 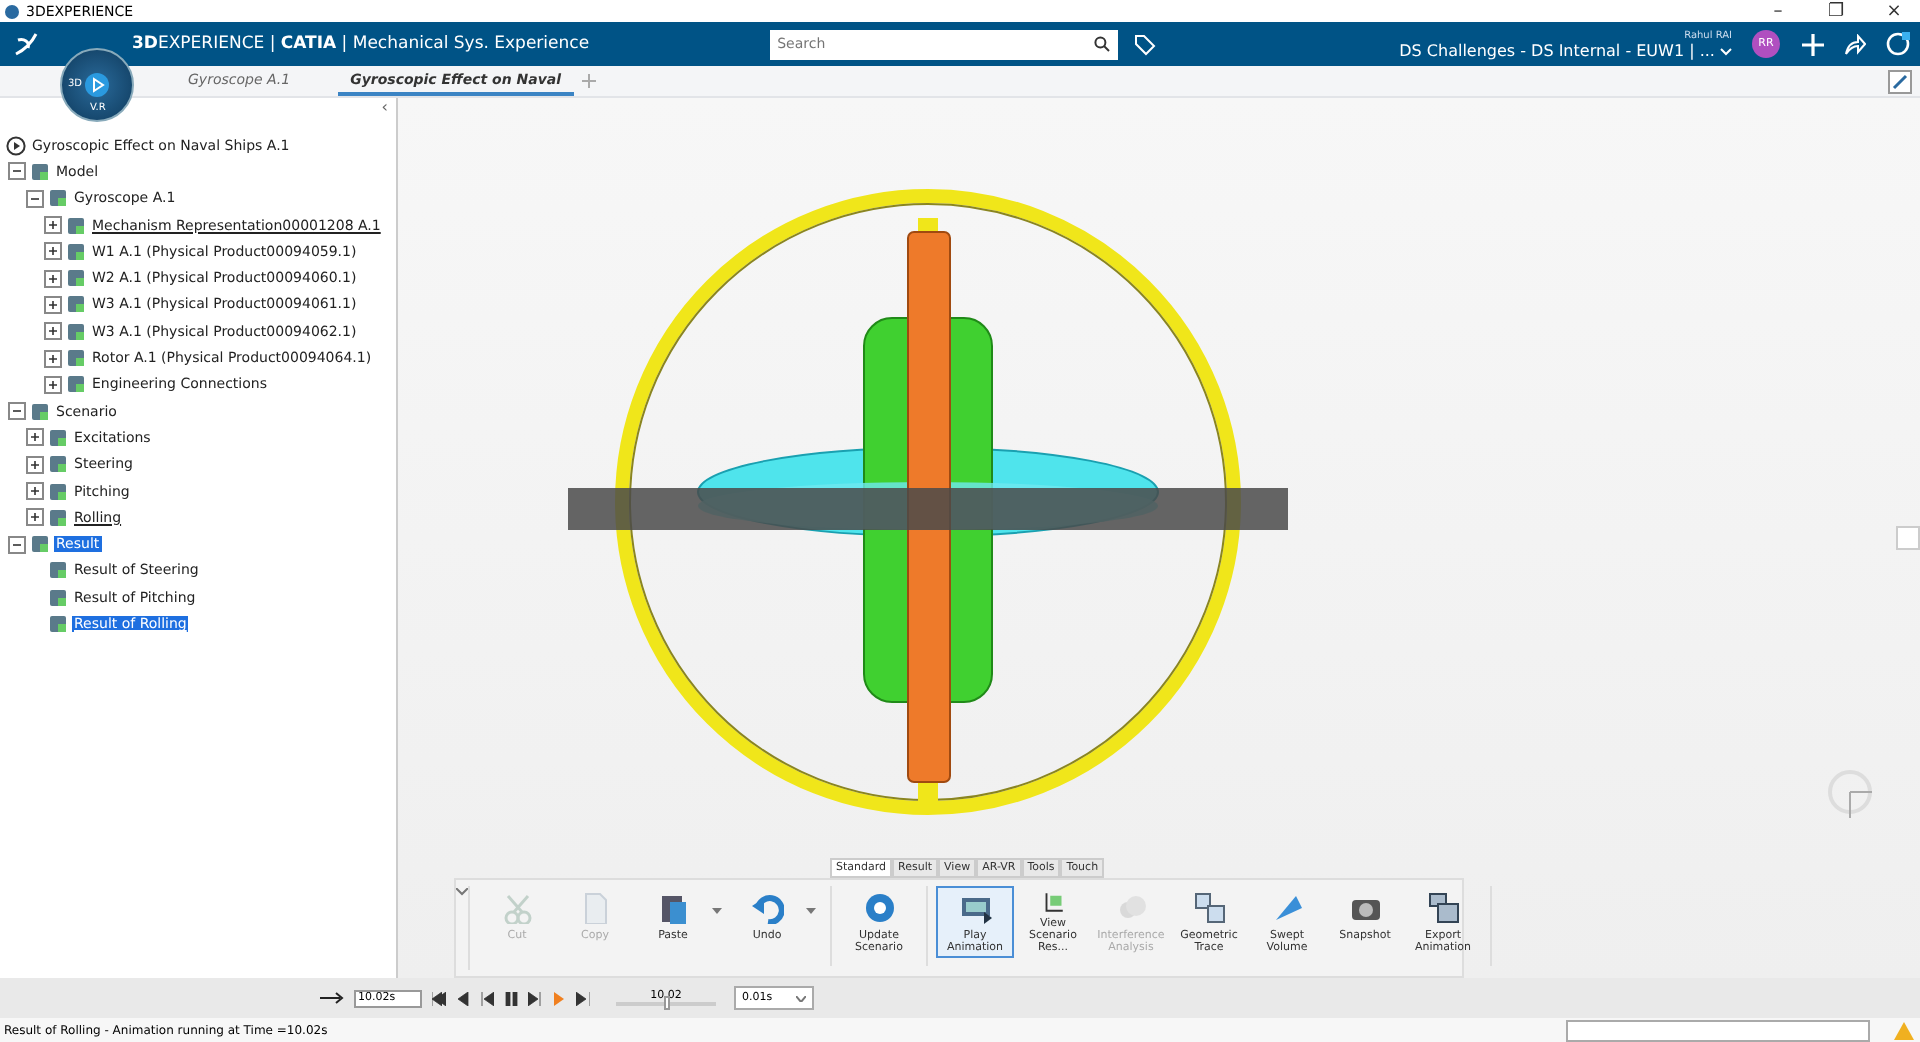 What do you see at coordinates (1855, 44) in the screenshot?
I see `share-icon` at bounding box center [1855, 44].